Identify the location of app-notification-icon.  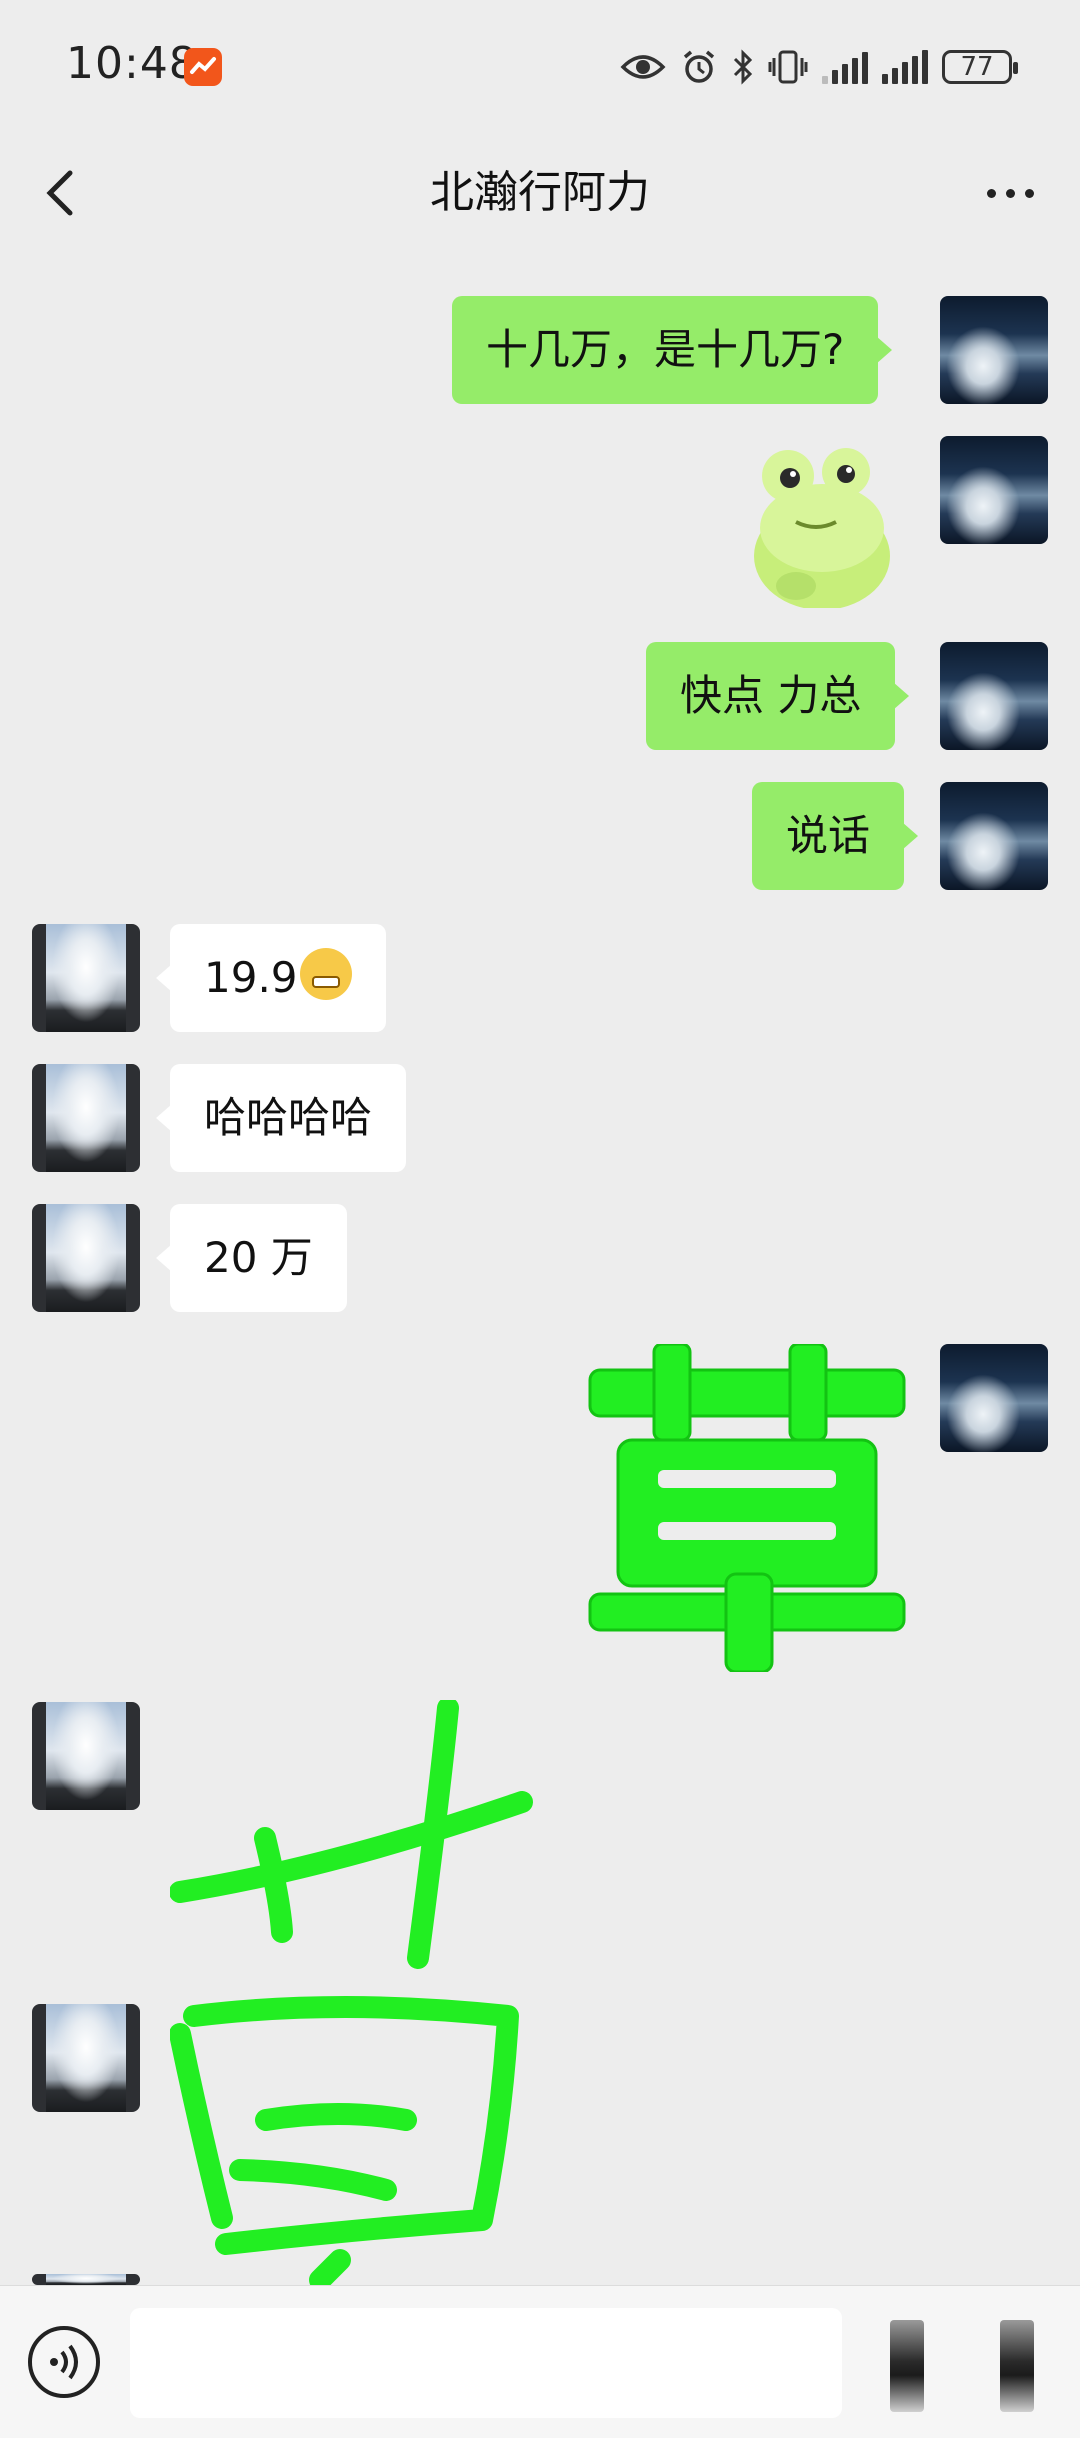
(203, 67).